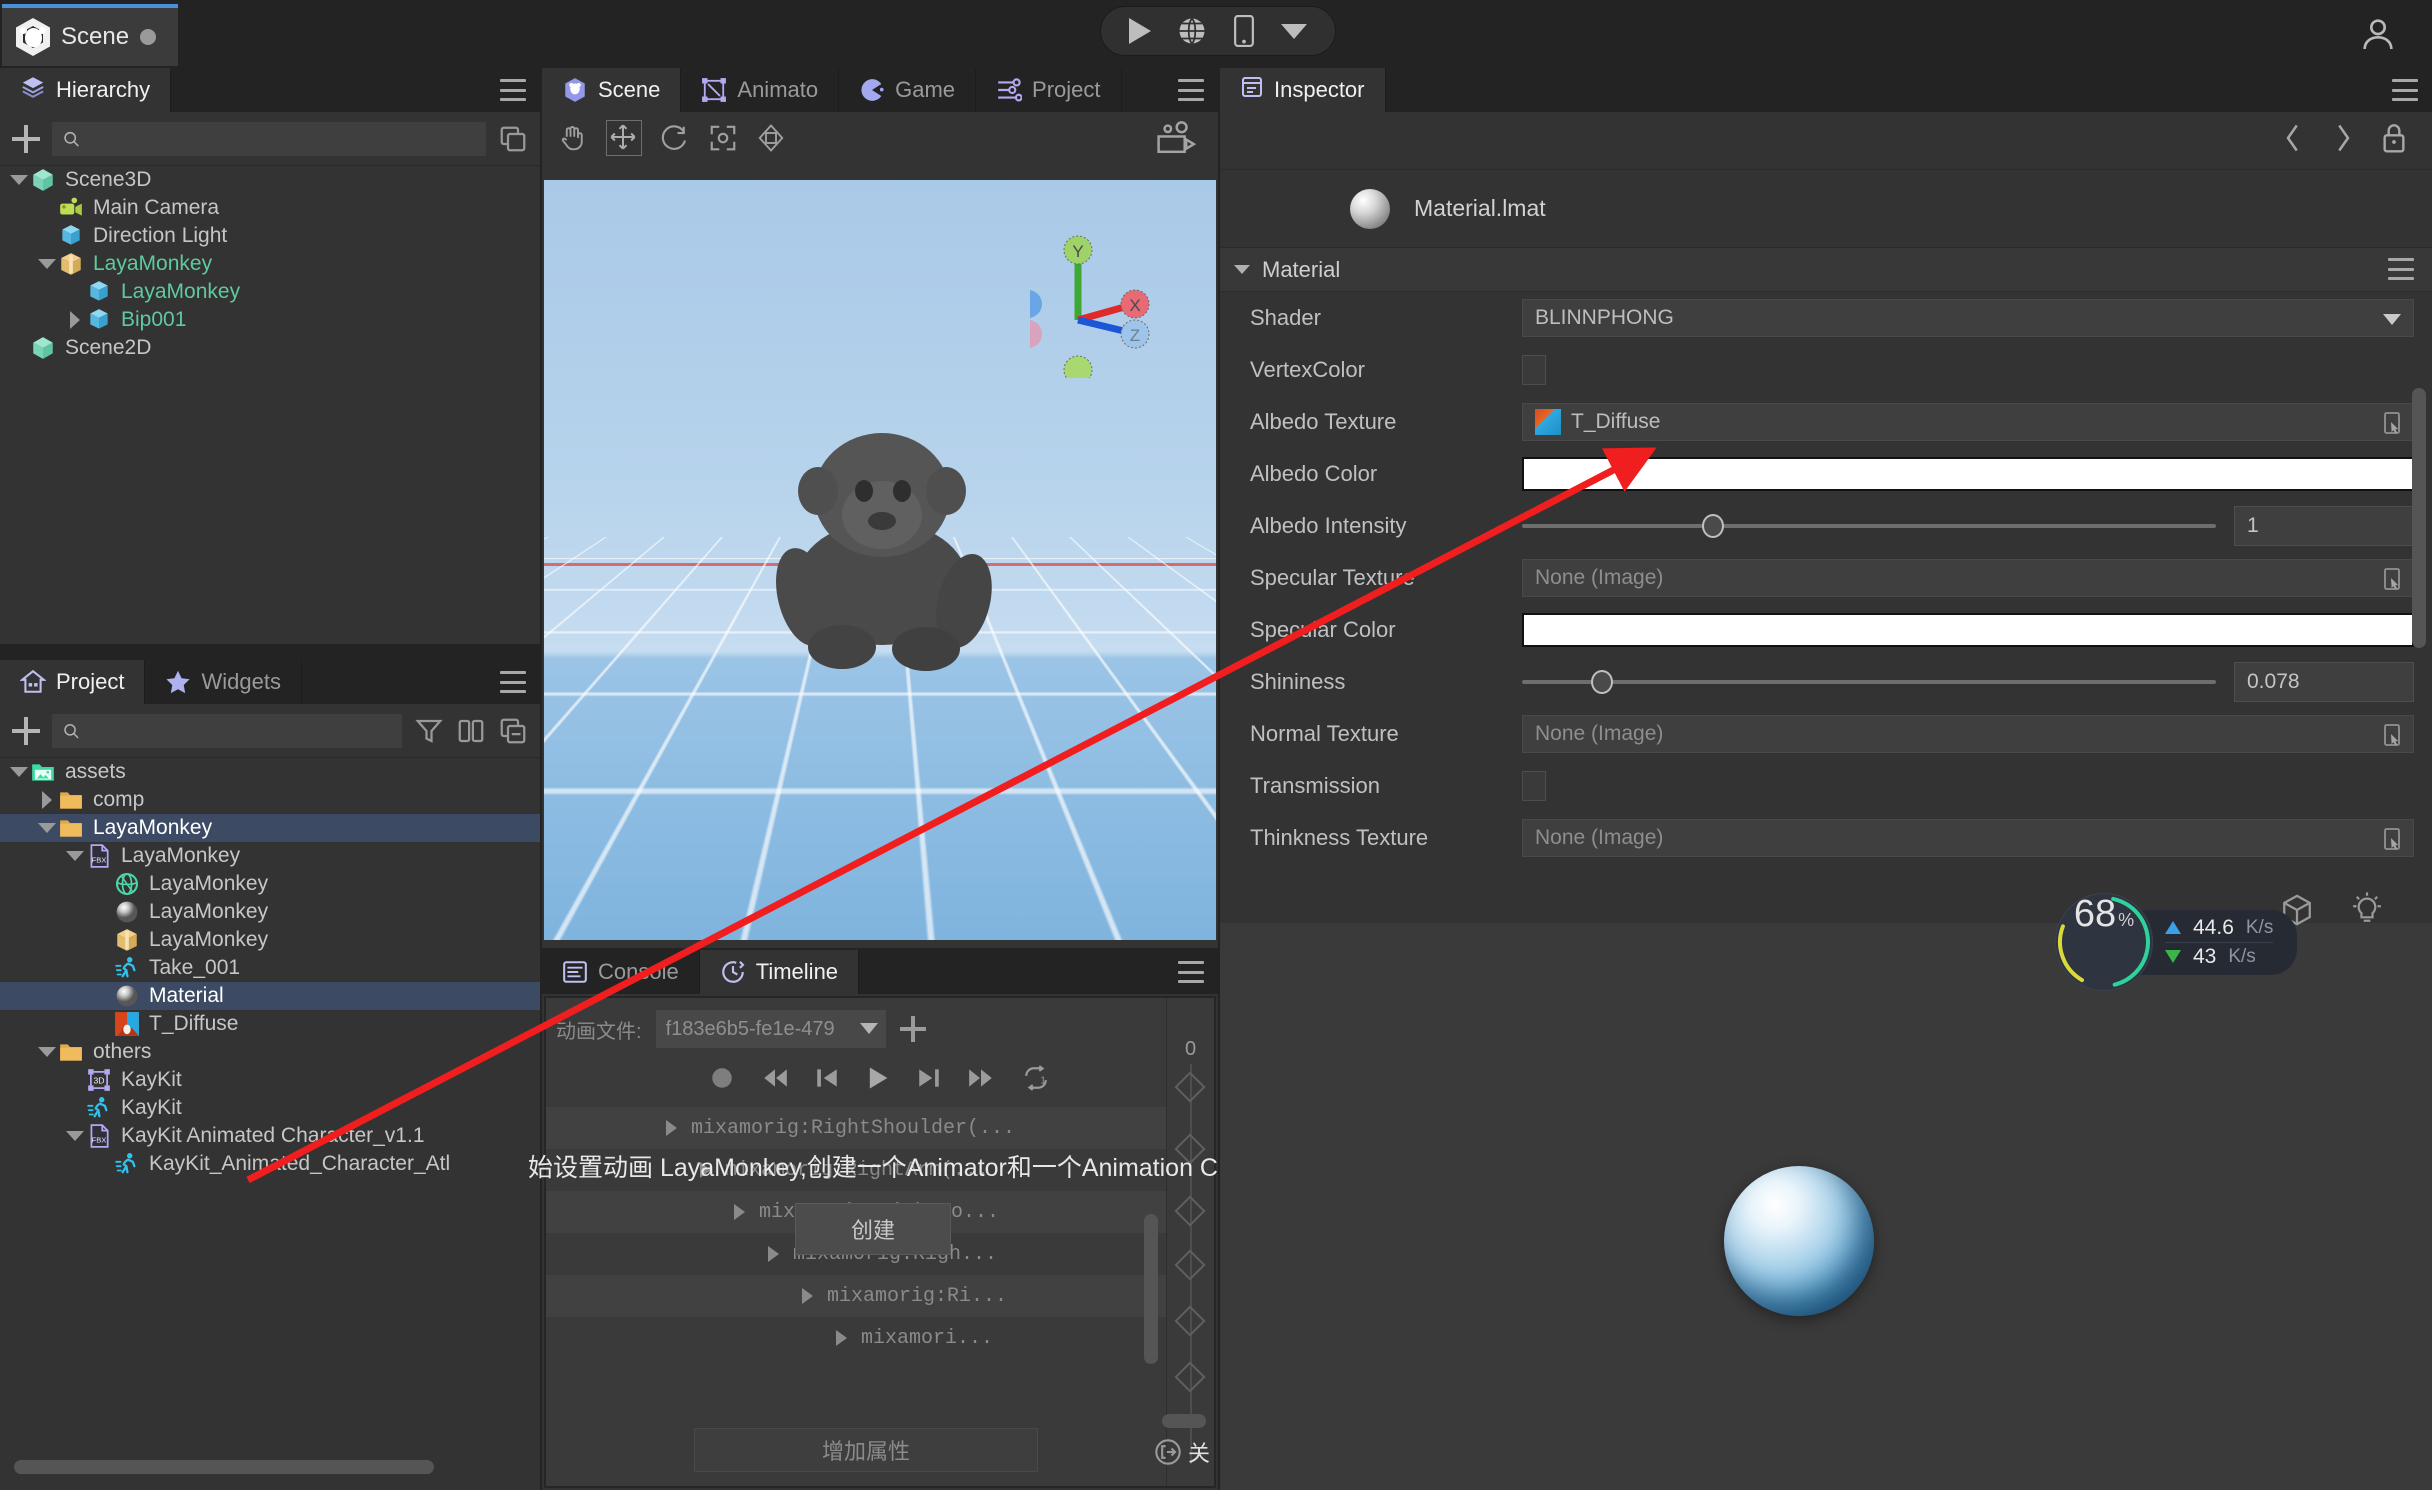 The height and width of the screenshot is (1490, 2432). What do you see at coordinates (471, 731) in the screenshot?
I see `split-columns-icon` at bounding box center [471, 731].